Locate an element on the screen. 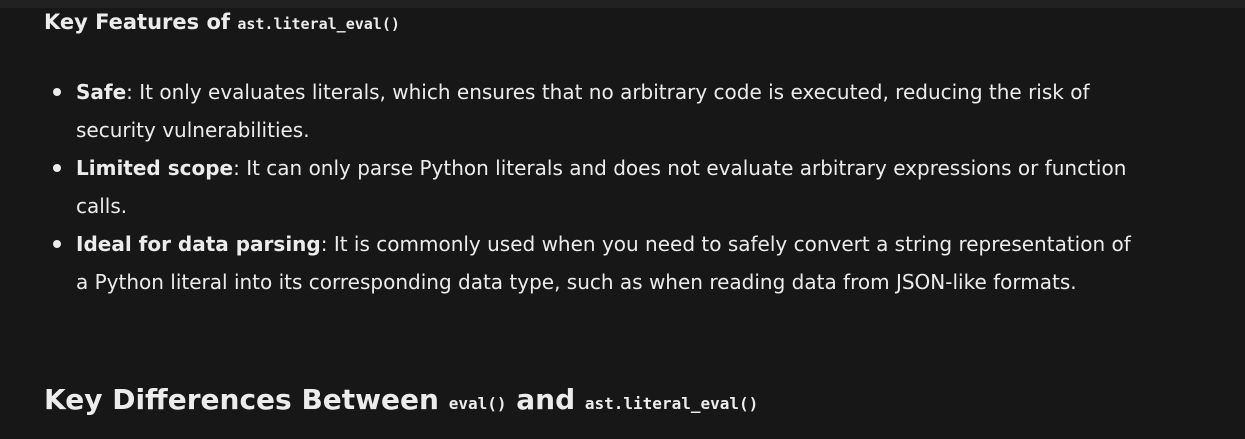 The image size is (1245, 439). feature-term: Limited scope is located at coordinates (155, 168).